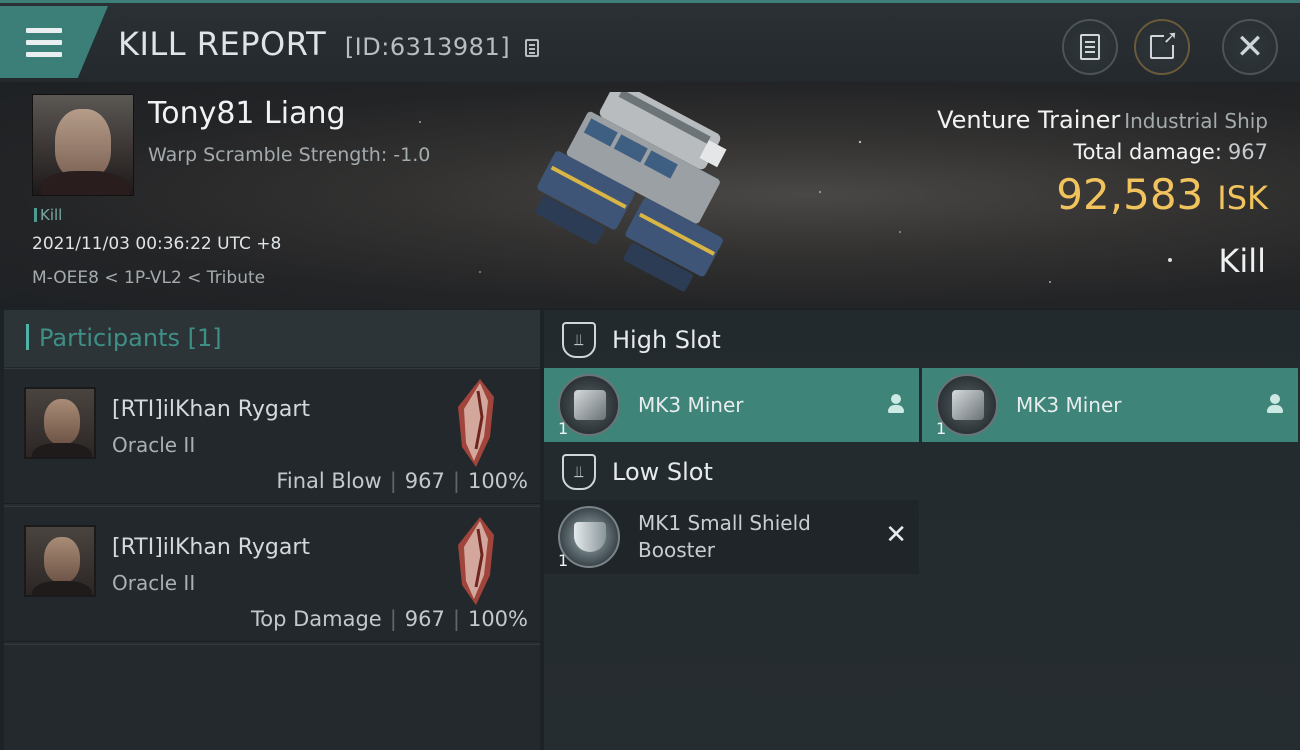 This screenshot has width=1300, height=750. Describe the element at coordinates (316, 619) in the screenshot. I see `participant-role: Top Damage` at that location.